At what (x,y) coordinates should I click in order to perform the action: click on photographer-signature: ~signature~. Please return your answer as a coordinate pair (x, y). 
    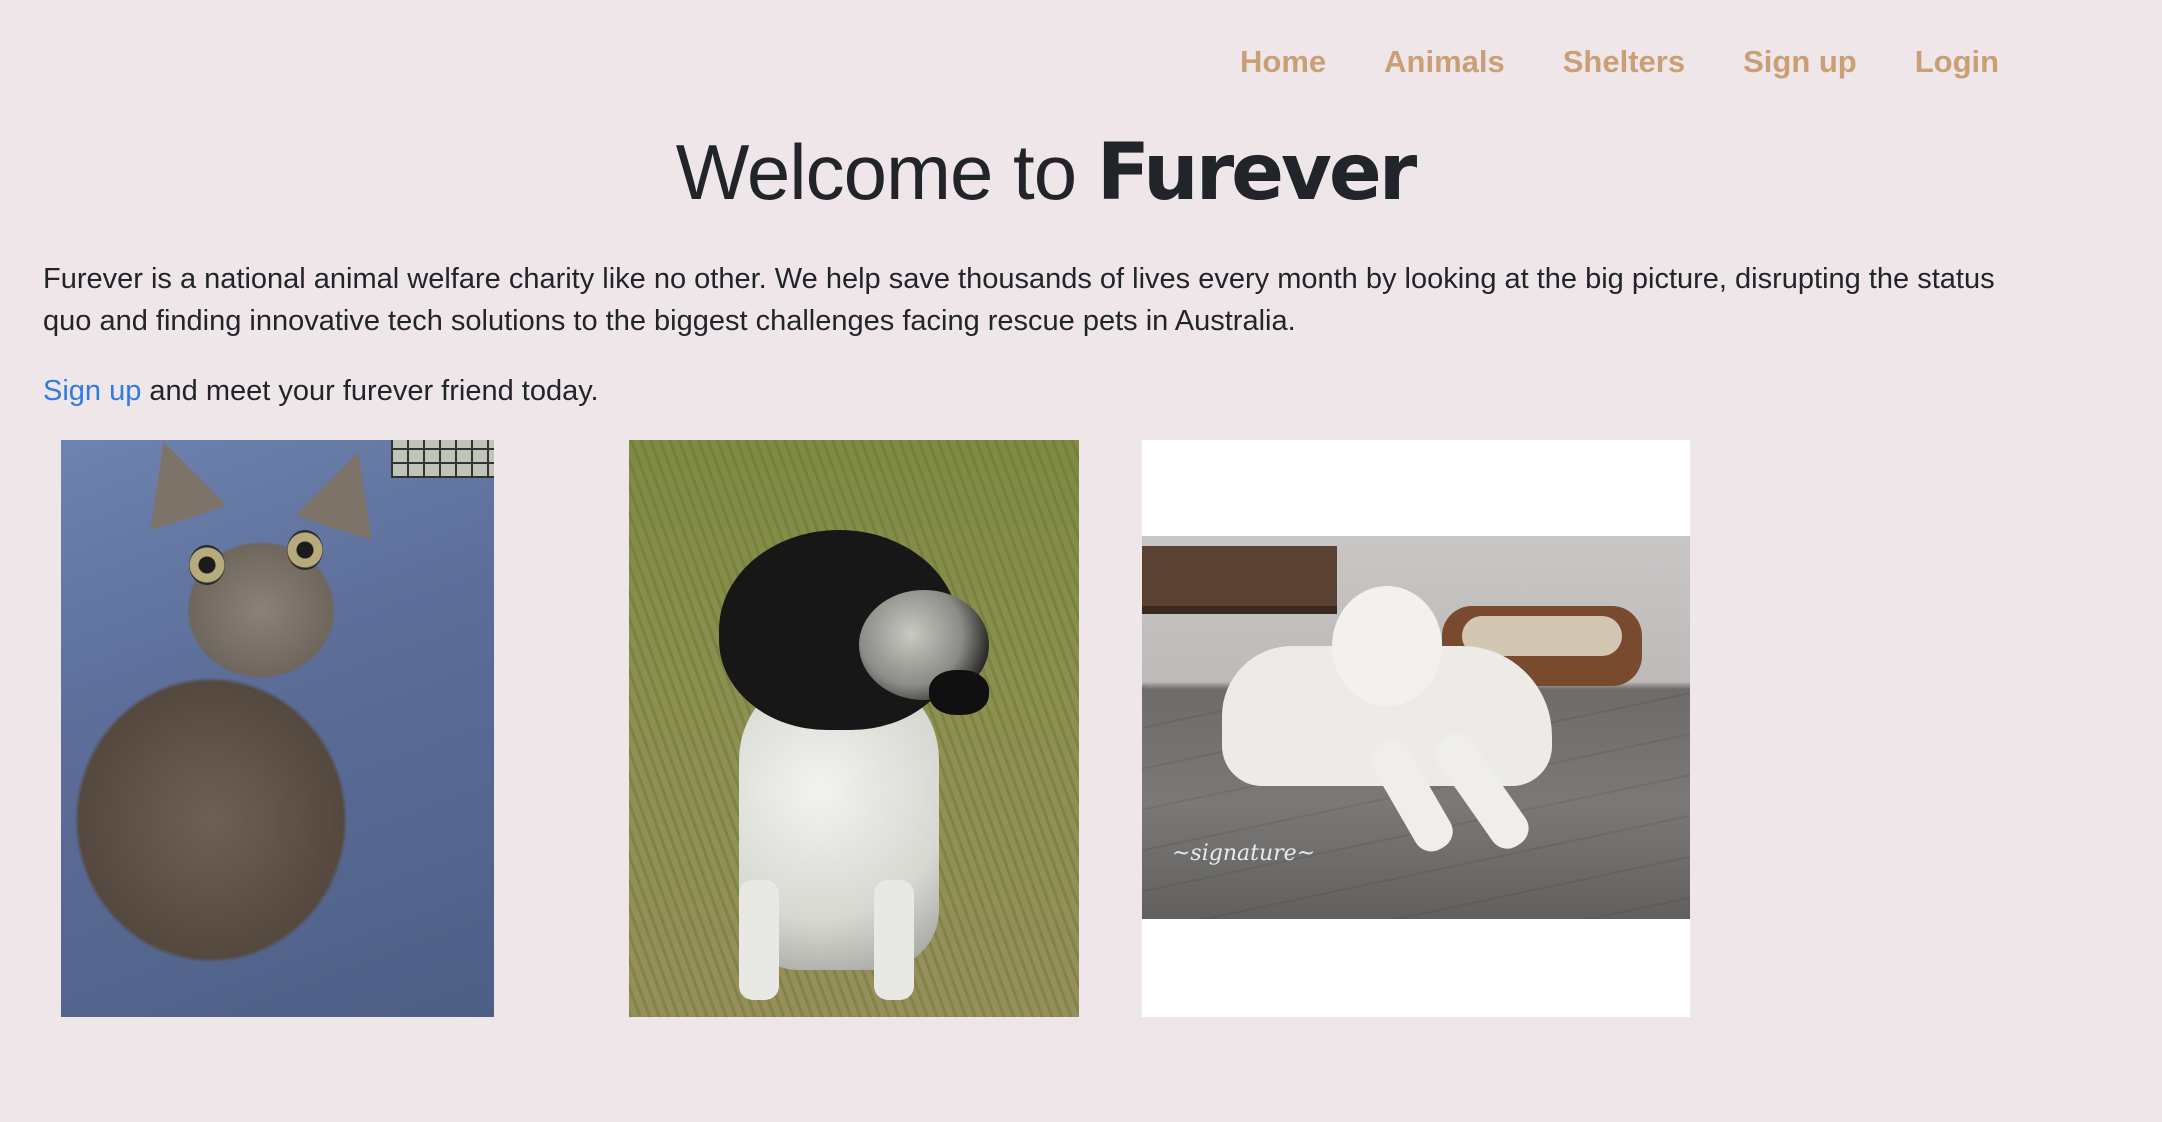
    Looking at the image, I should click on (1244, 853).